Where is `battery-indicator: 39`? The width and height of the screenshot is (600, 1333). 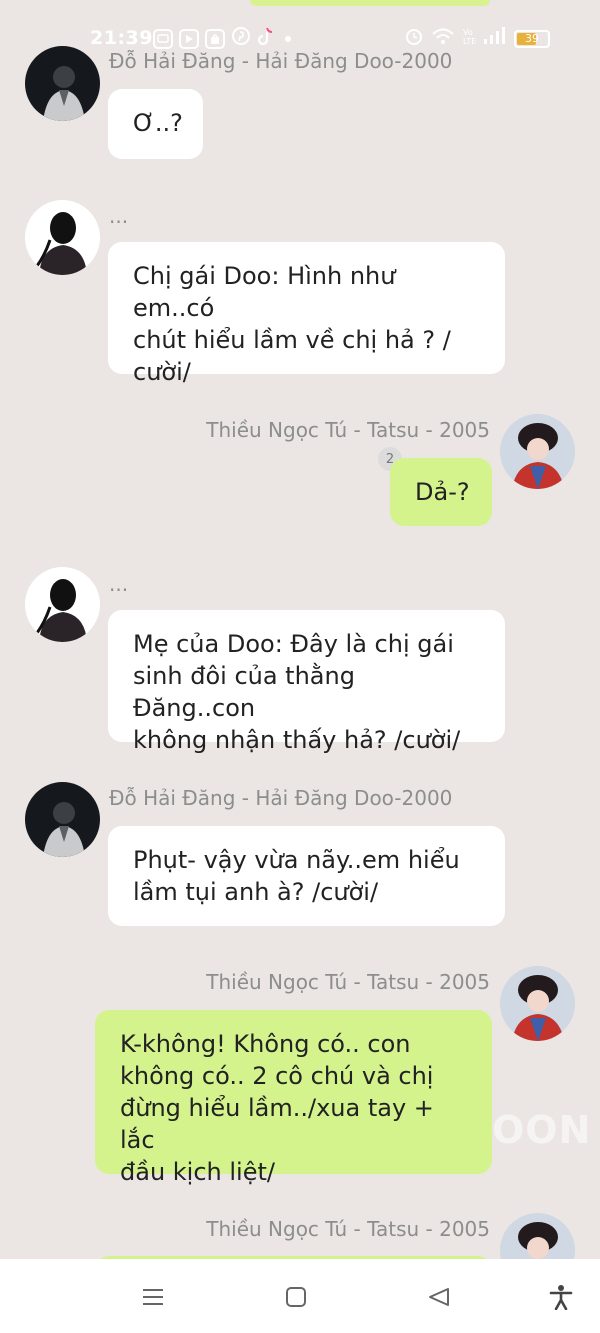
battery-indicator: 39 is located at coordinates (532, 38).